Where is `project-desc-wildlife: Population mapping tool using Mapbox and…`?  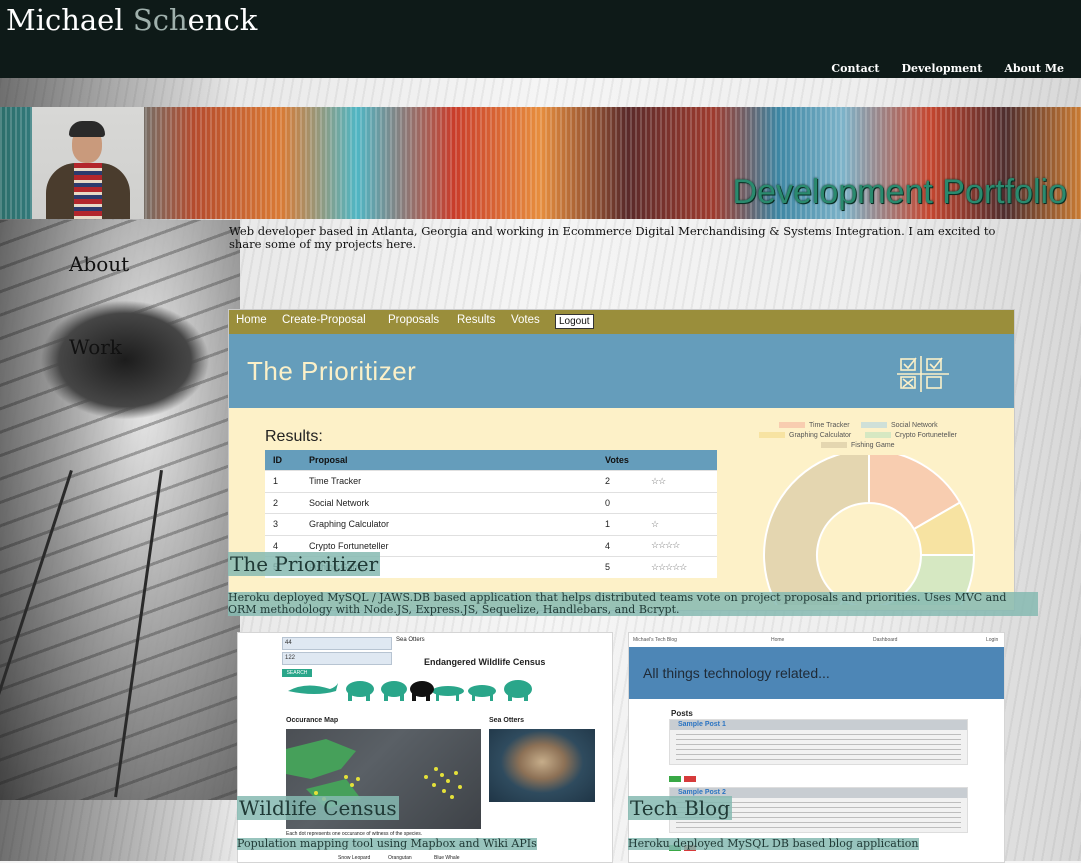
project-desc-wildlife: Population mapping tool using Mapbox and… is located at coordinates (387, 843).